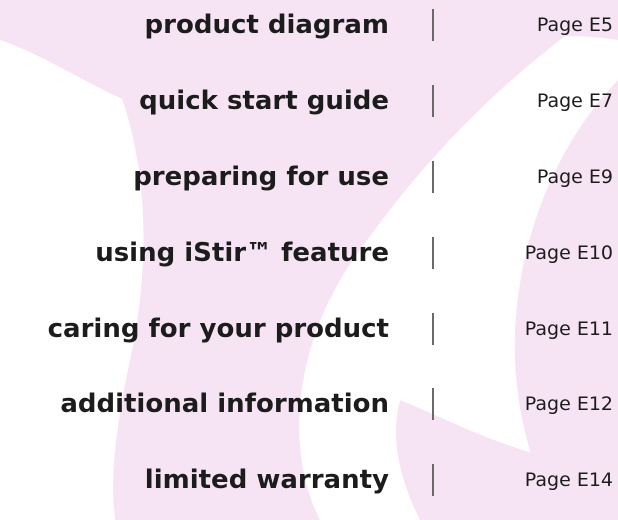  I want to click on toc-entry-title: additional information, so click(224, 404).